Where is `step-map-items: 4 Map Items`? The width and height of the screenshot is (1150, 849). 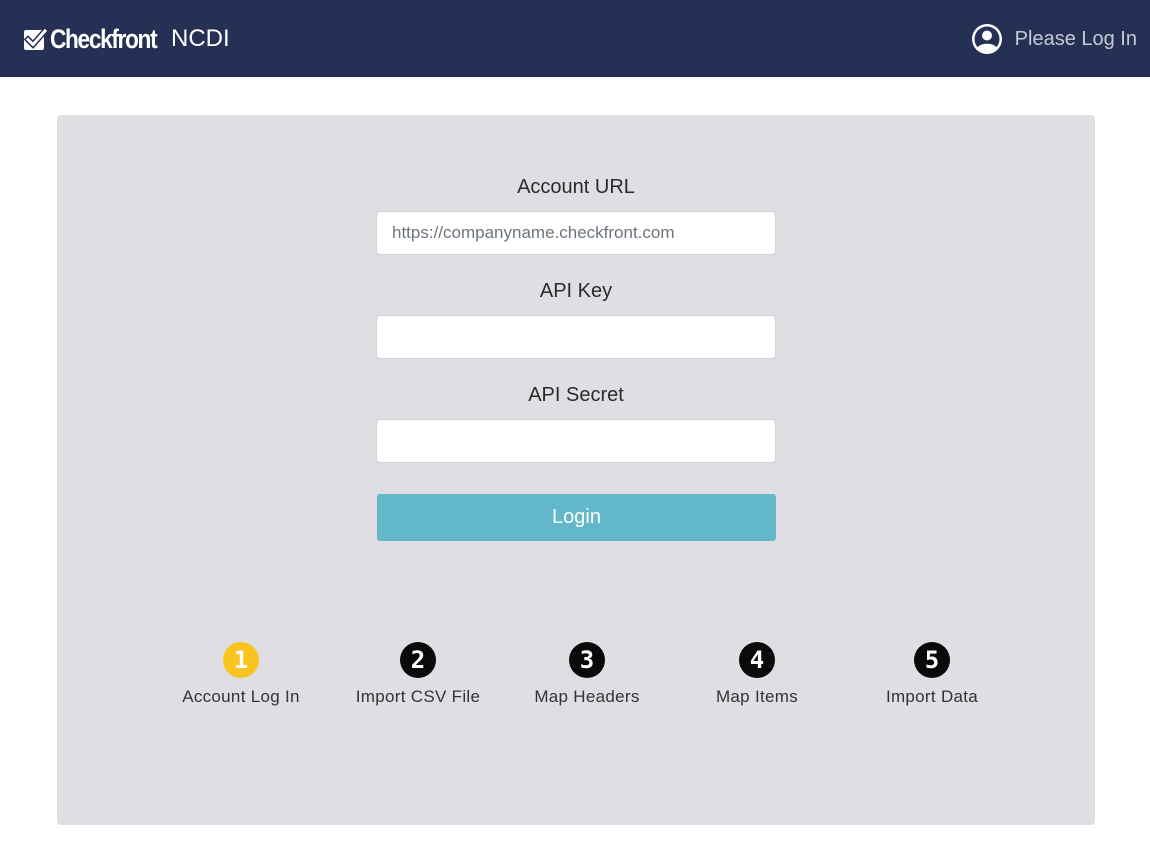
step-map-items: 4 Map Items is located at coordinates (757, 674).